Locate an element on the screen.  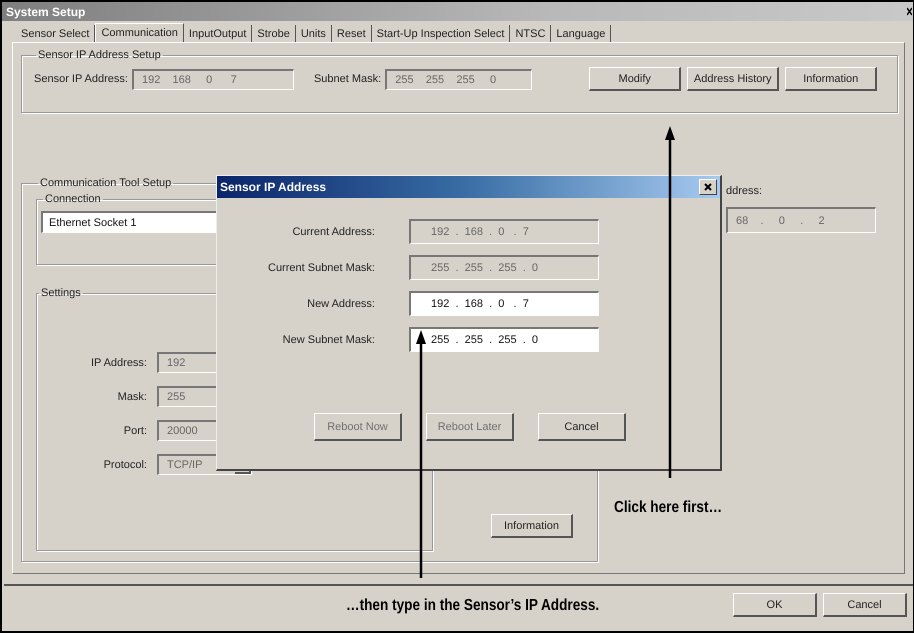
group-title: Connection is located at coordinates (73, 199).